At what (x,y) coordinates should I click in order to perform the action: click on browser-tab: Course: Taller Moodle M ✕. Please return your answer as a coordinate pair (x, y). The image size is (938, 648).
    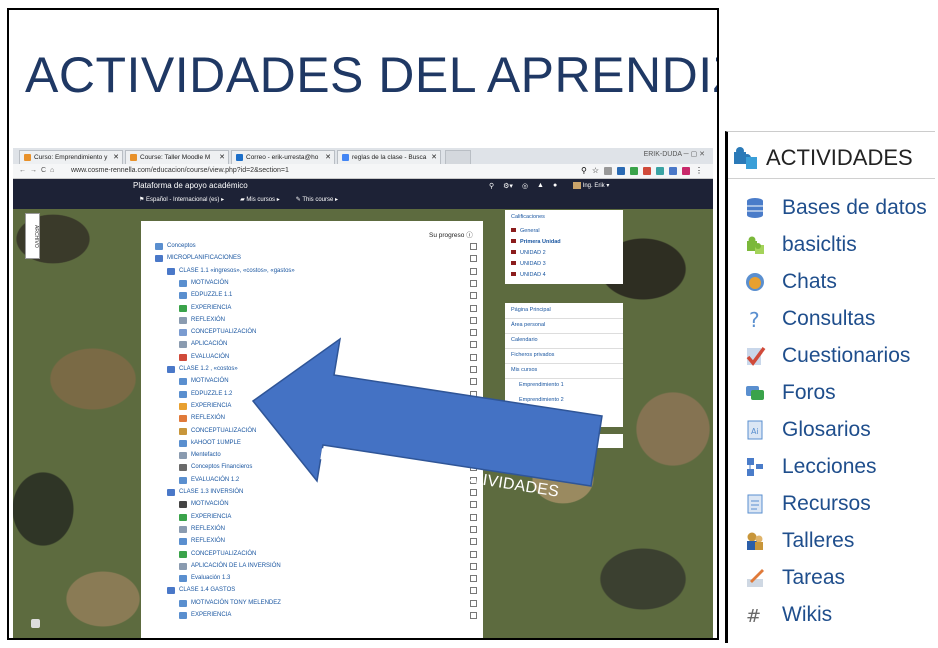
    Looking at the image, I should click on (177, 157).